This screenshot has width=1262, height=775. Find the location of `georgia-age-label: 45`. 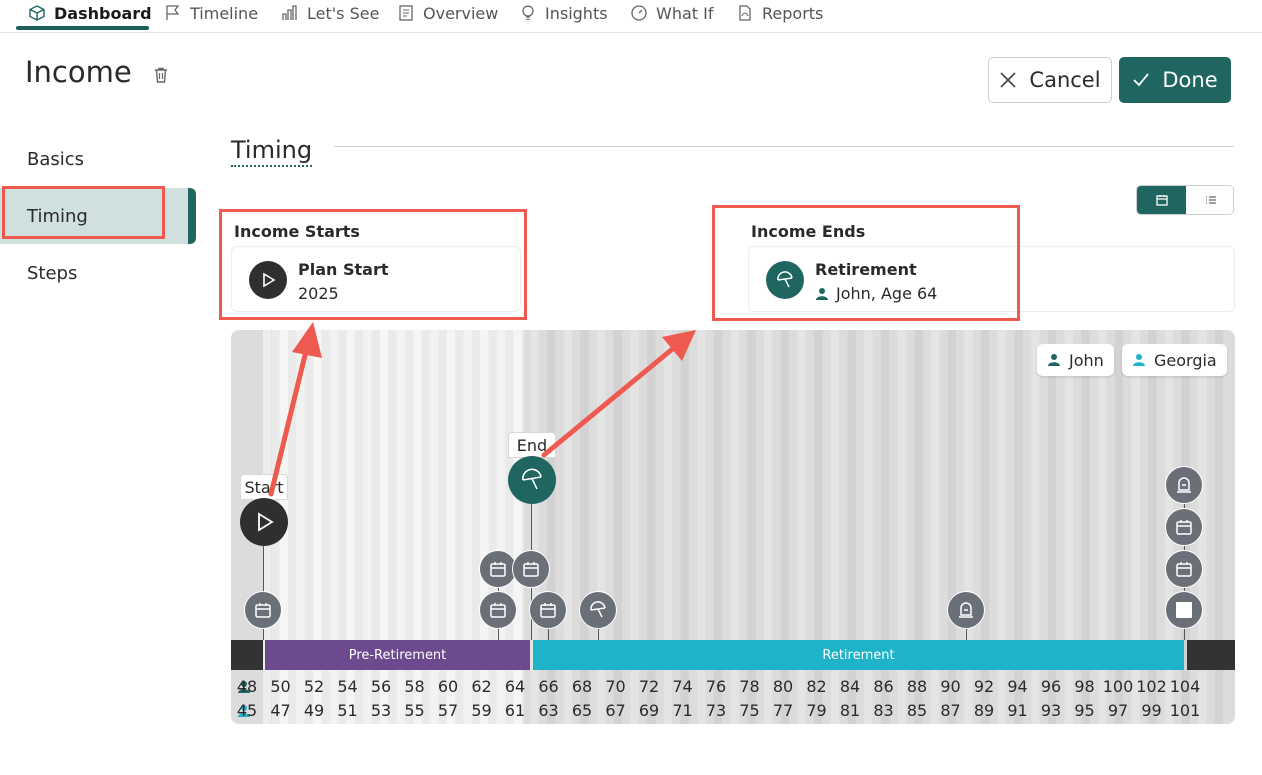

georgia-age-label: 45 is located at coordinates (247, 710).